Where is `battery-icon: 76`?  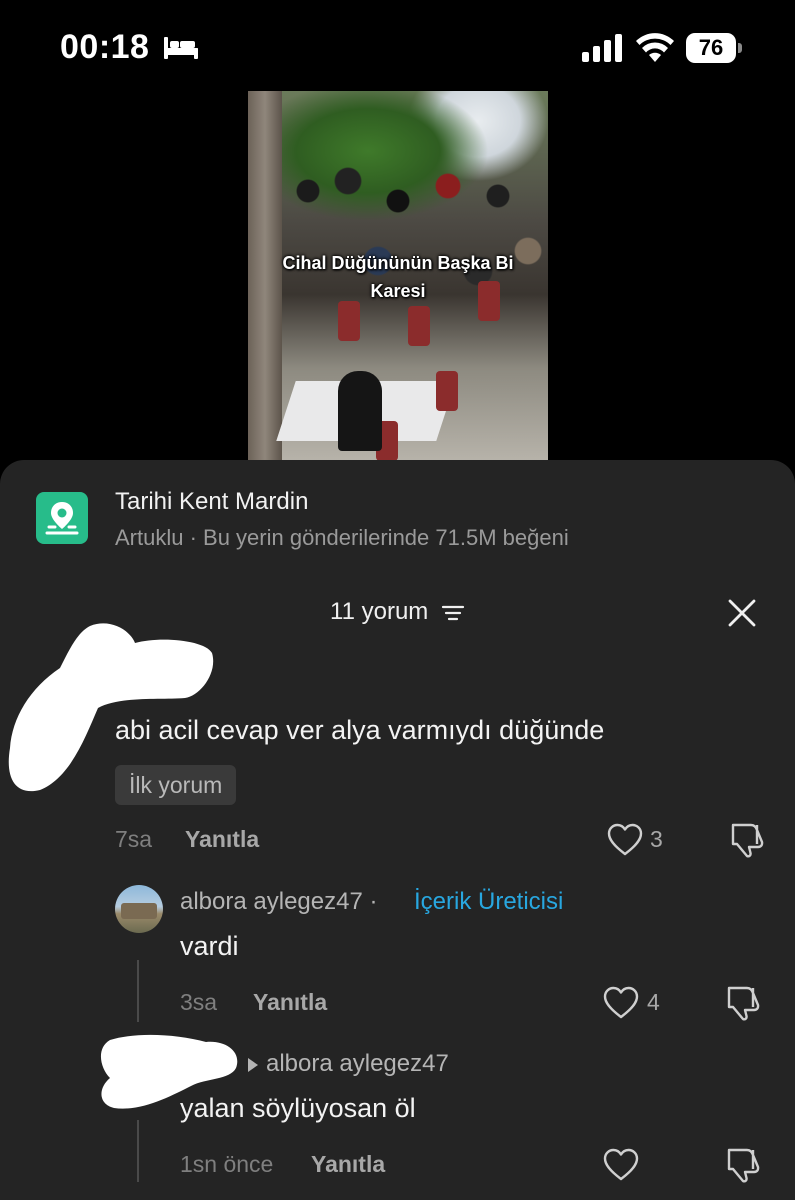 battery-icon: 76 is located at coordinates (714, 48).